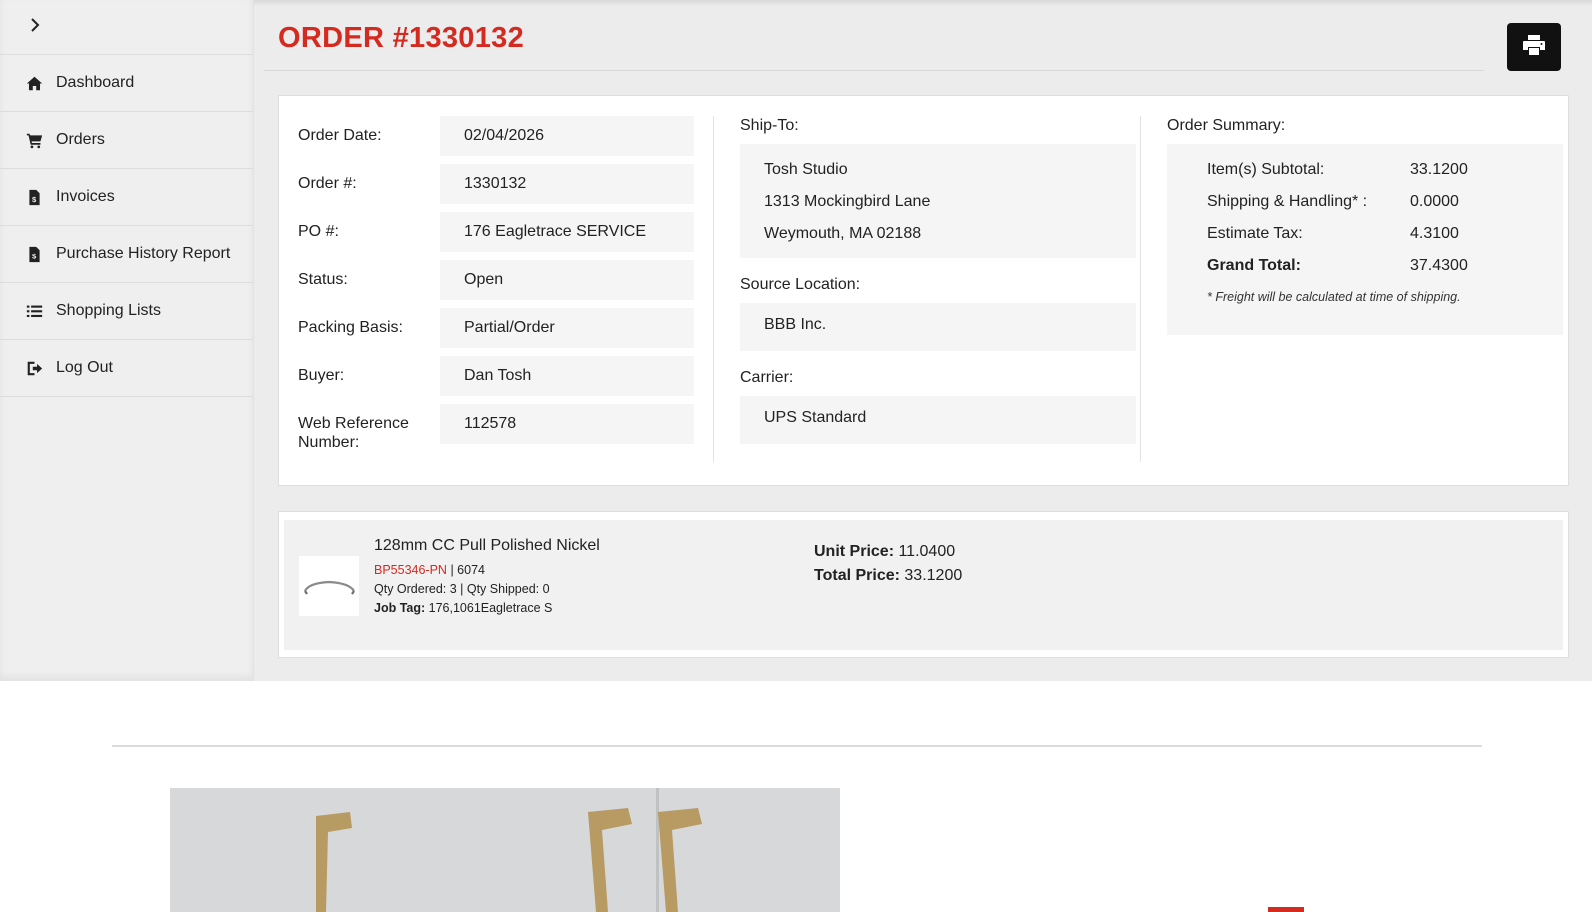 This screenshot has width=1592, height=912. I want to click on item-job-tag: Job Tag: 176,1061Eagletrace S, so click(487, 608).